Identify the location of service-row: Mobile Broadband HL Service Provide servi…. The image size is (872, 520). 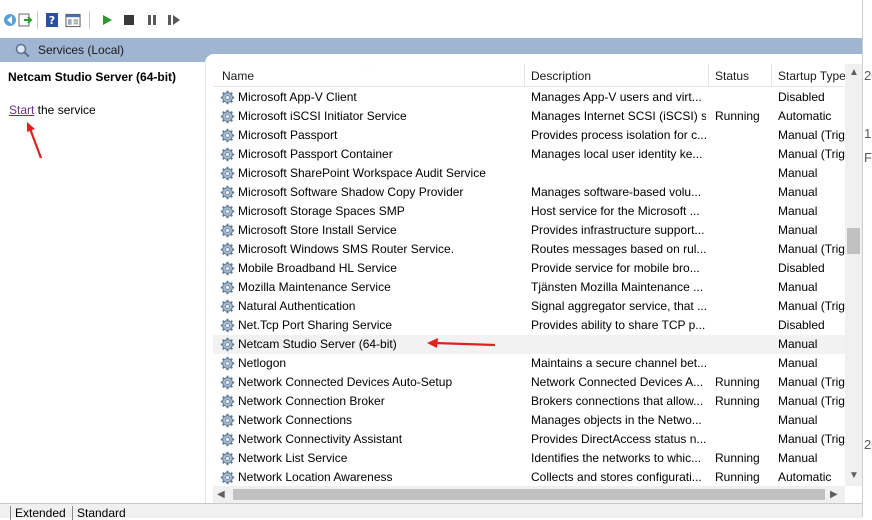
(529, 268).